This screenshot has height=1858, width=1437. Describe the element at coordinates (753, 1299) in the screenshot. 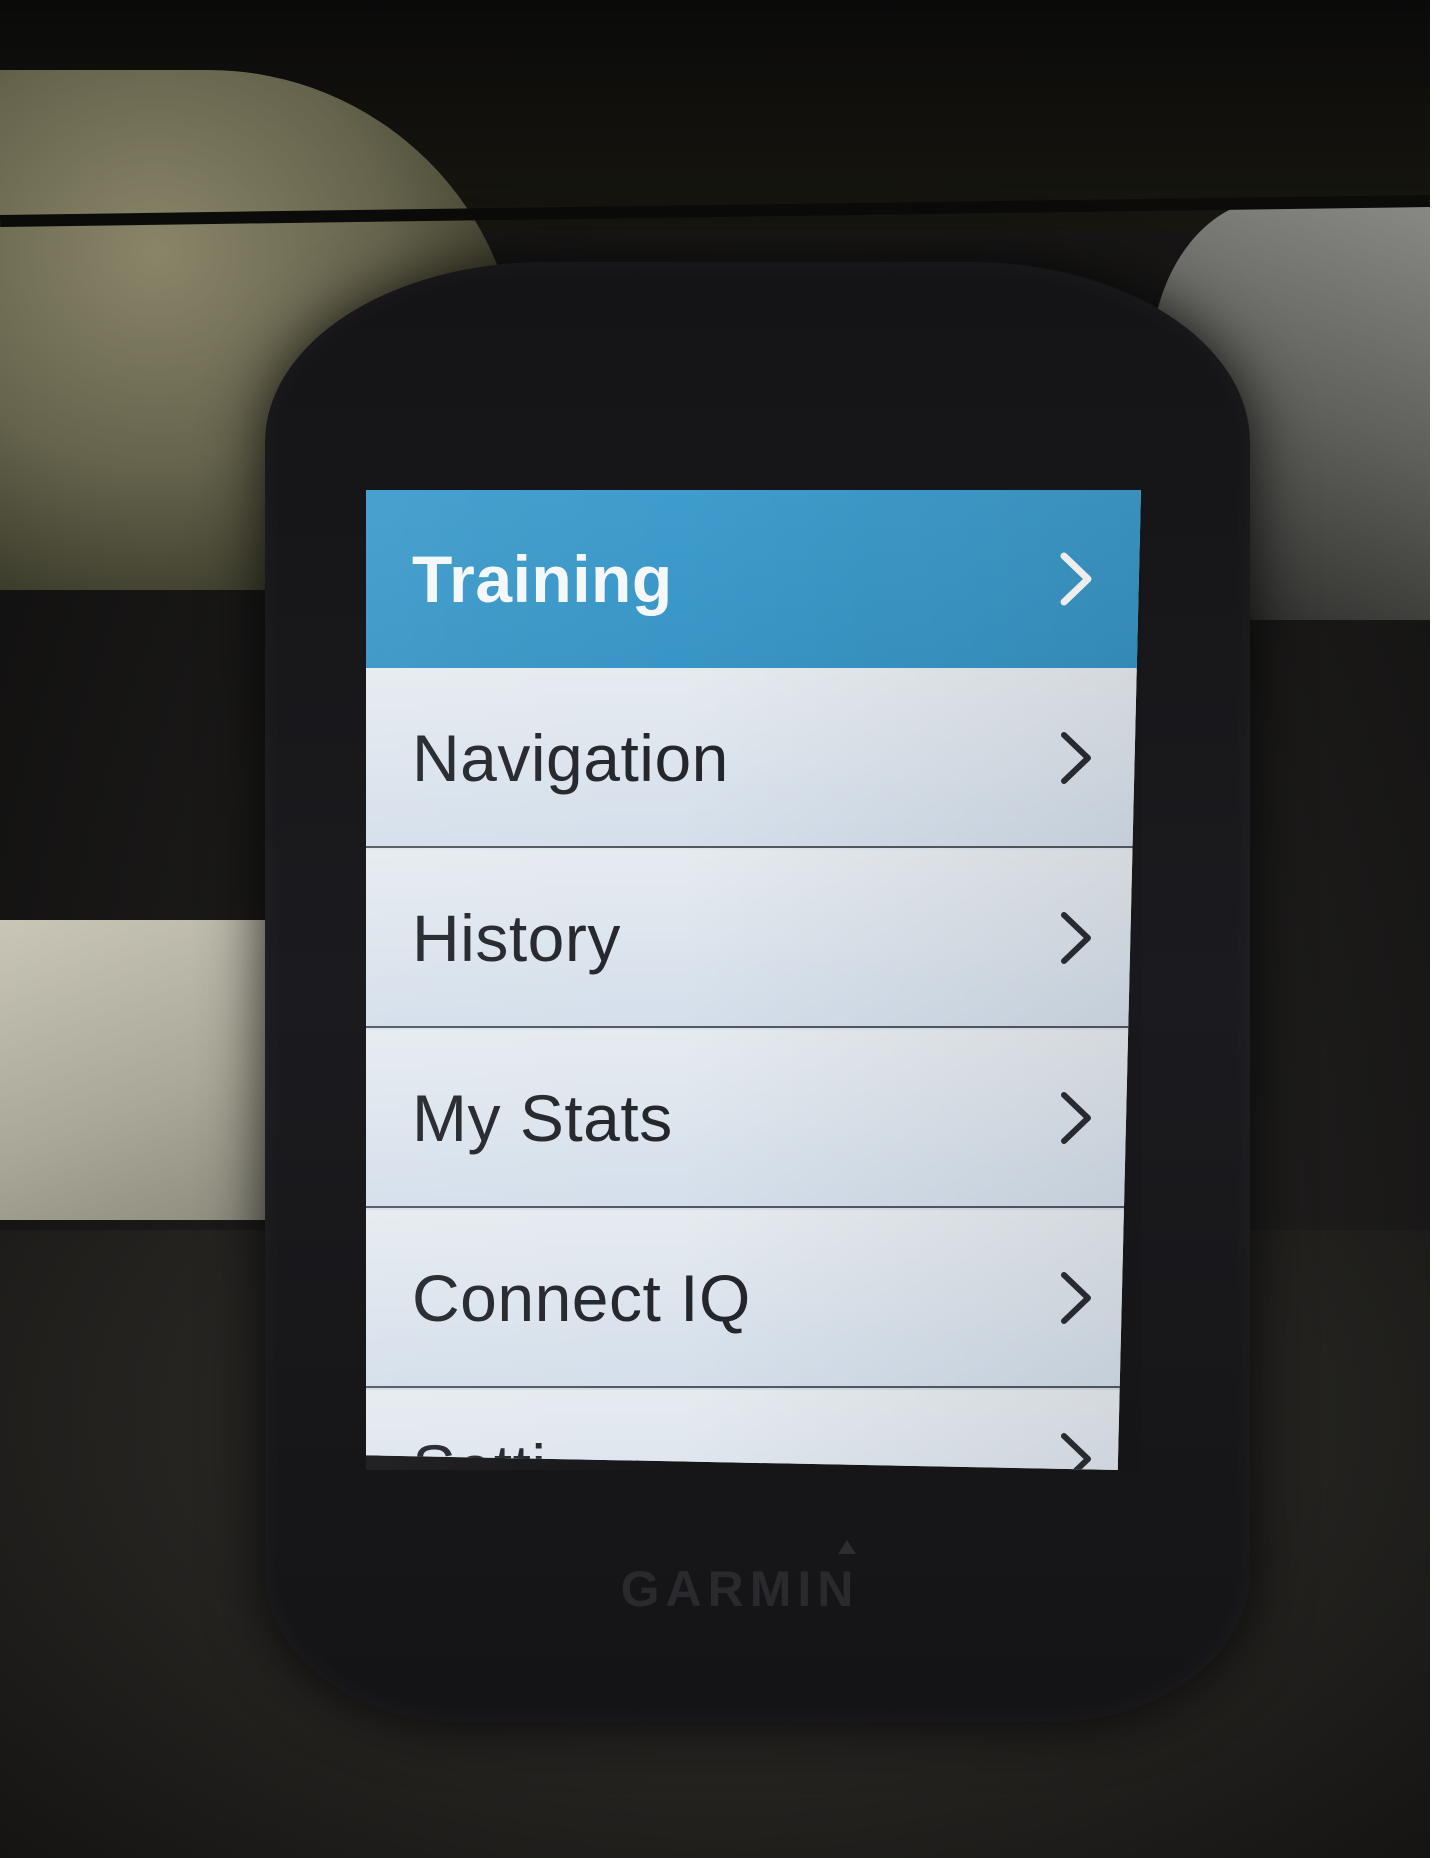

I see `menu-item-connect-iq: Connect IQ` at that location.